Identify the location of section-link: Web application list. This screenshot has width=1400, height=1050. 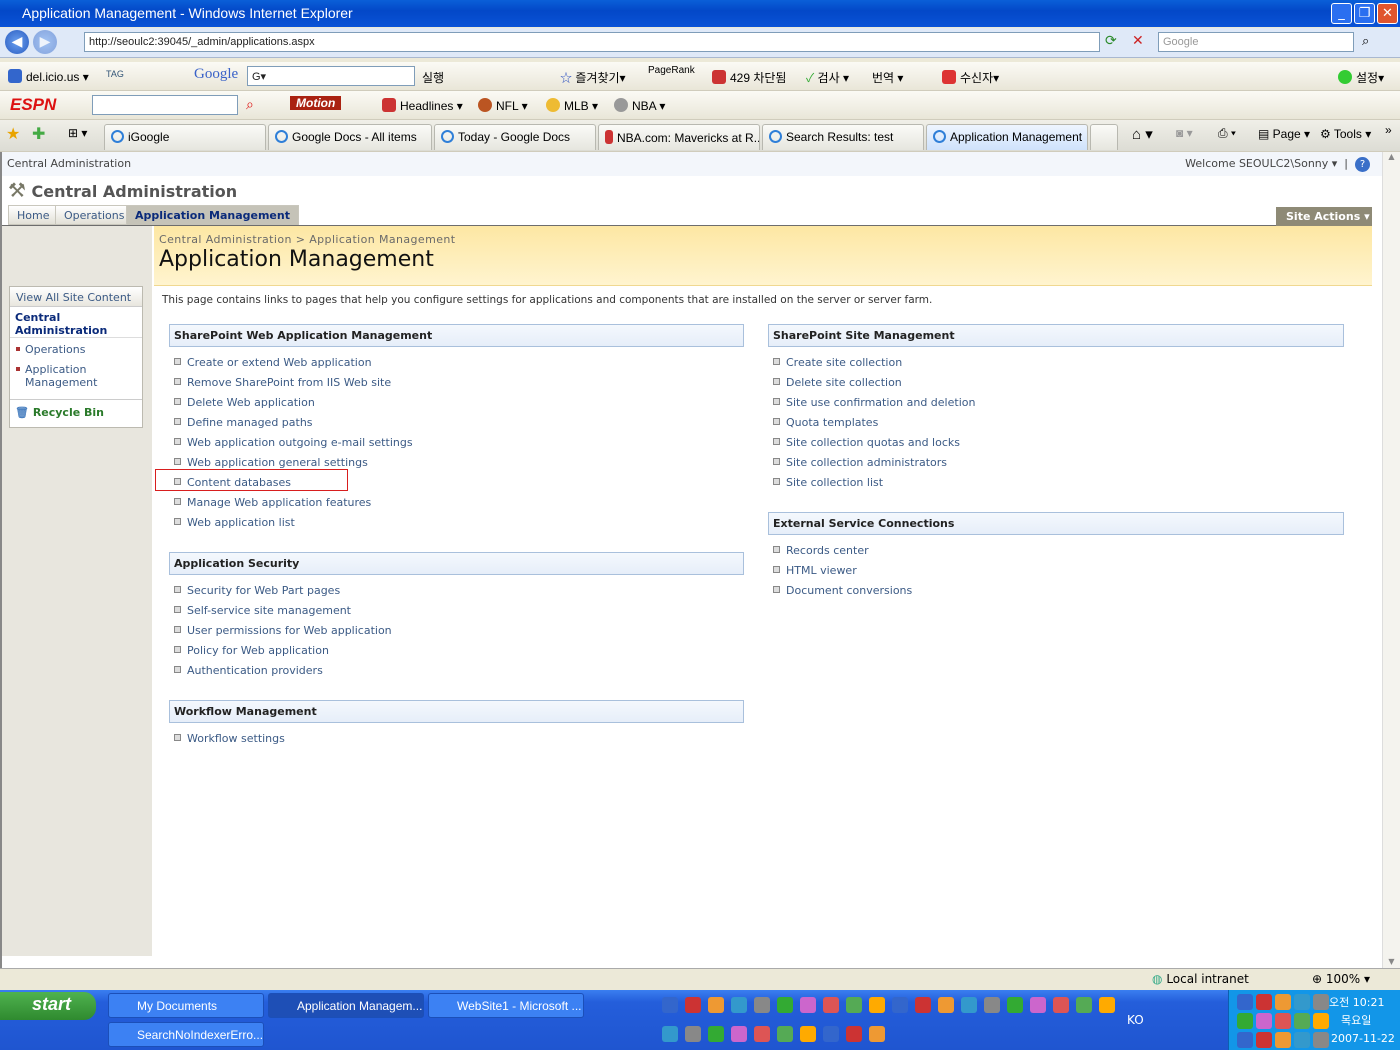
(234, 522).